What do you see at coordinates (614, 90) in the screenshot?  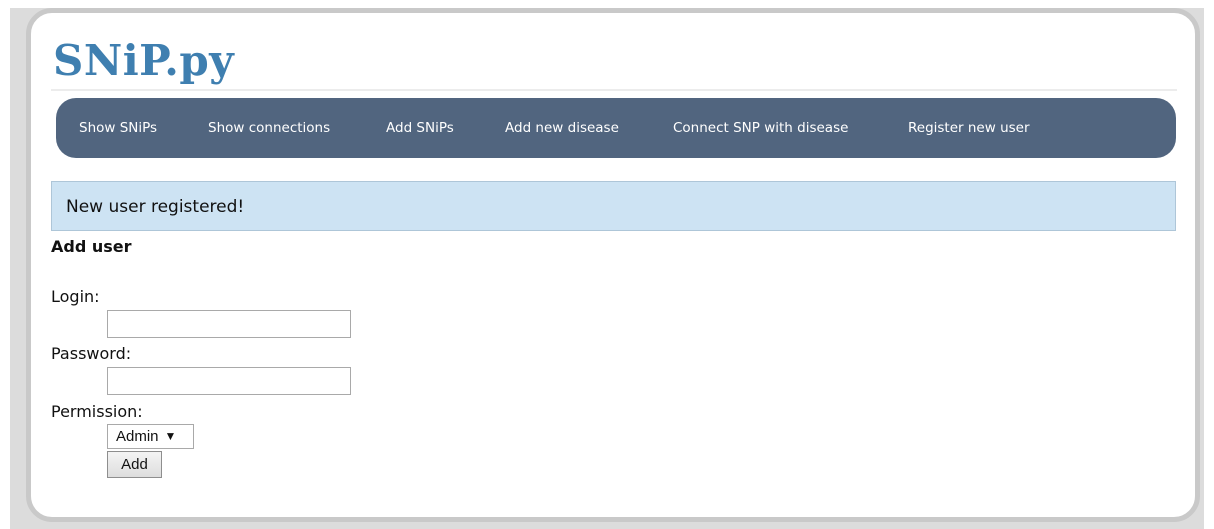 I see `title-divider` at bounding box center [614, 90].